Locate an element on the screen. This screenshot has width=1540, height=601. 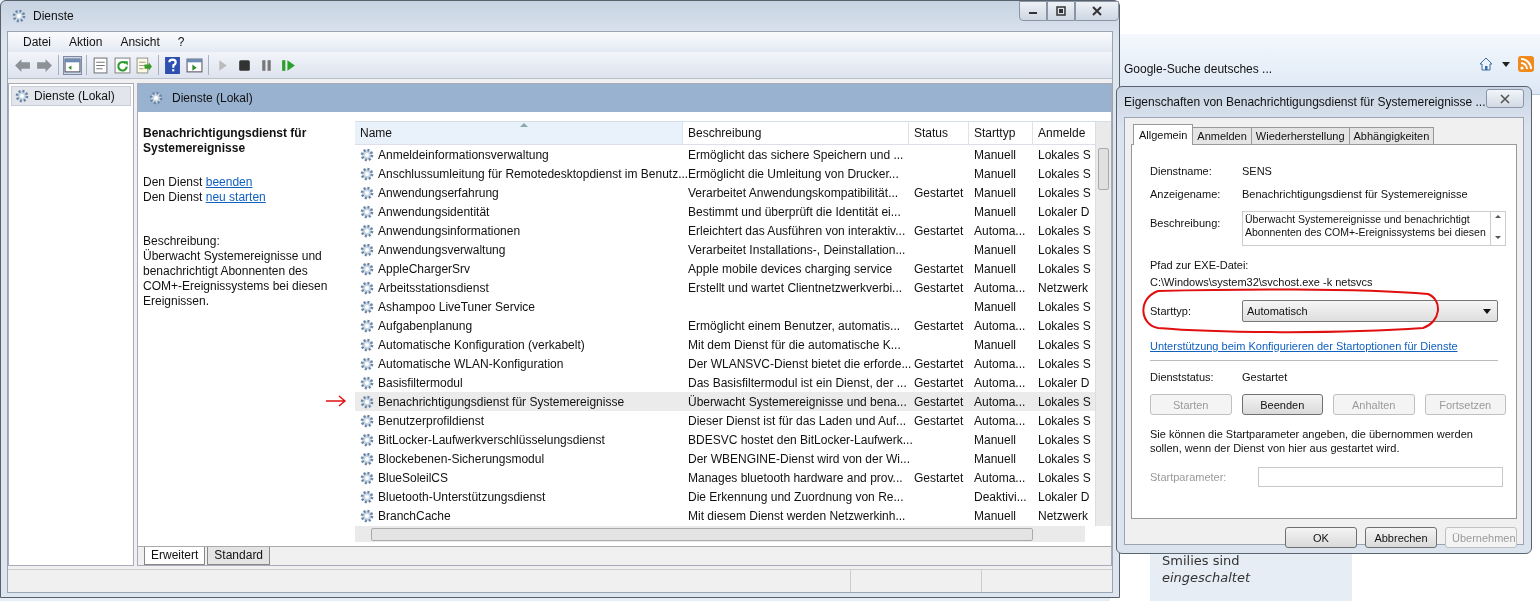
table-row: AppleChargerSrv Apple mobile devices charging service Gestartet Manuell Lokales S is located at coordinates (725, 268).